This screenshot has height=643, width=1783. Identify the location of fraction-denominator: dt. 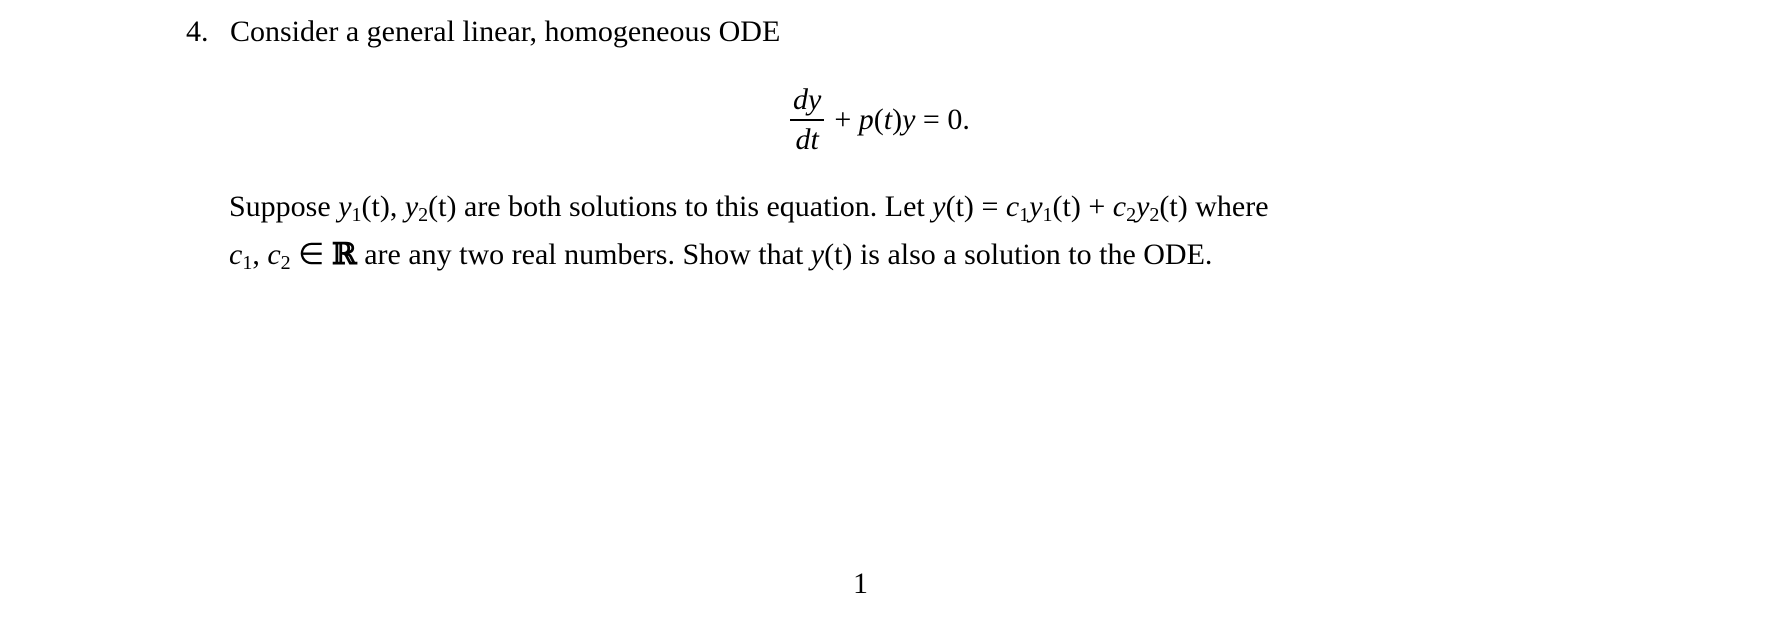
(807, 139).